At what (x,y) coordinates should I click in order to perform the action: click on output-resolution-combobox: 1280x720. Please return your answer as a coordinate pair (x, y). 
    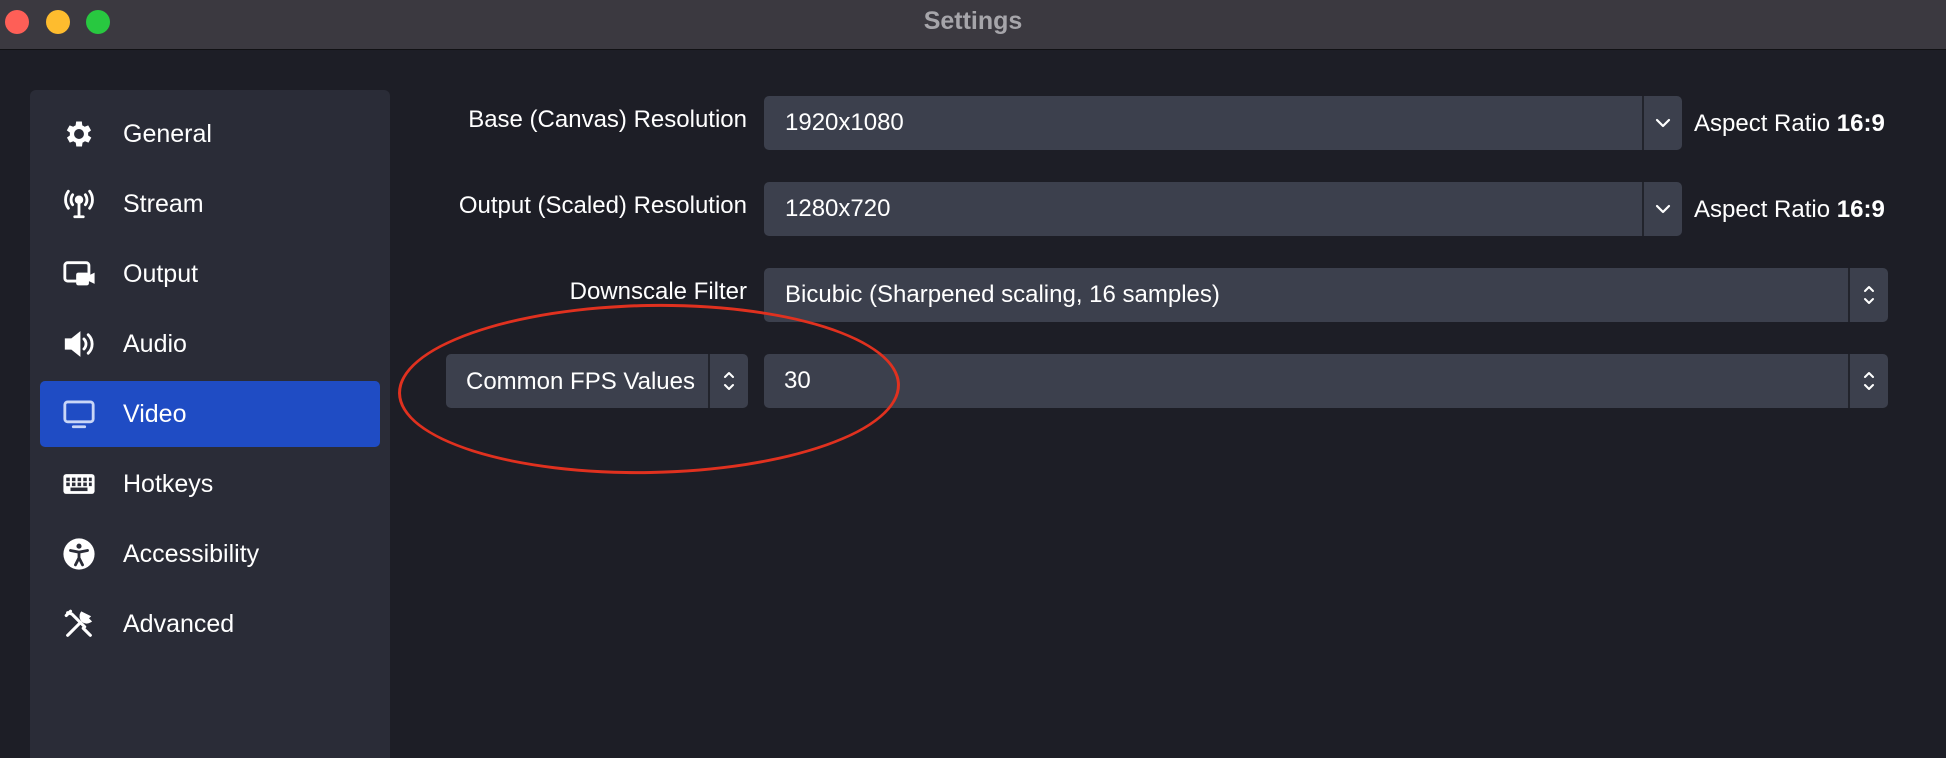
    Looking at the image, I should click on (1223, 209).